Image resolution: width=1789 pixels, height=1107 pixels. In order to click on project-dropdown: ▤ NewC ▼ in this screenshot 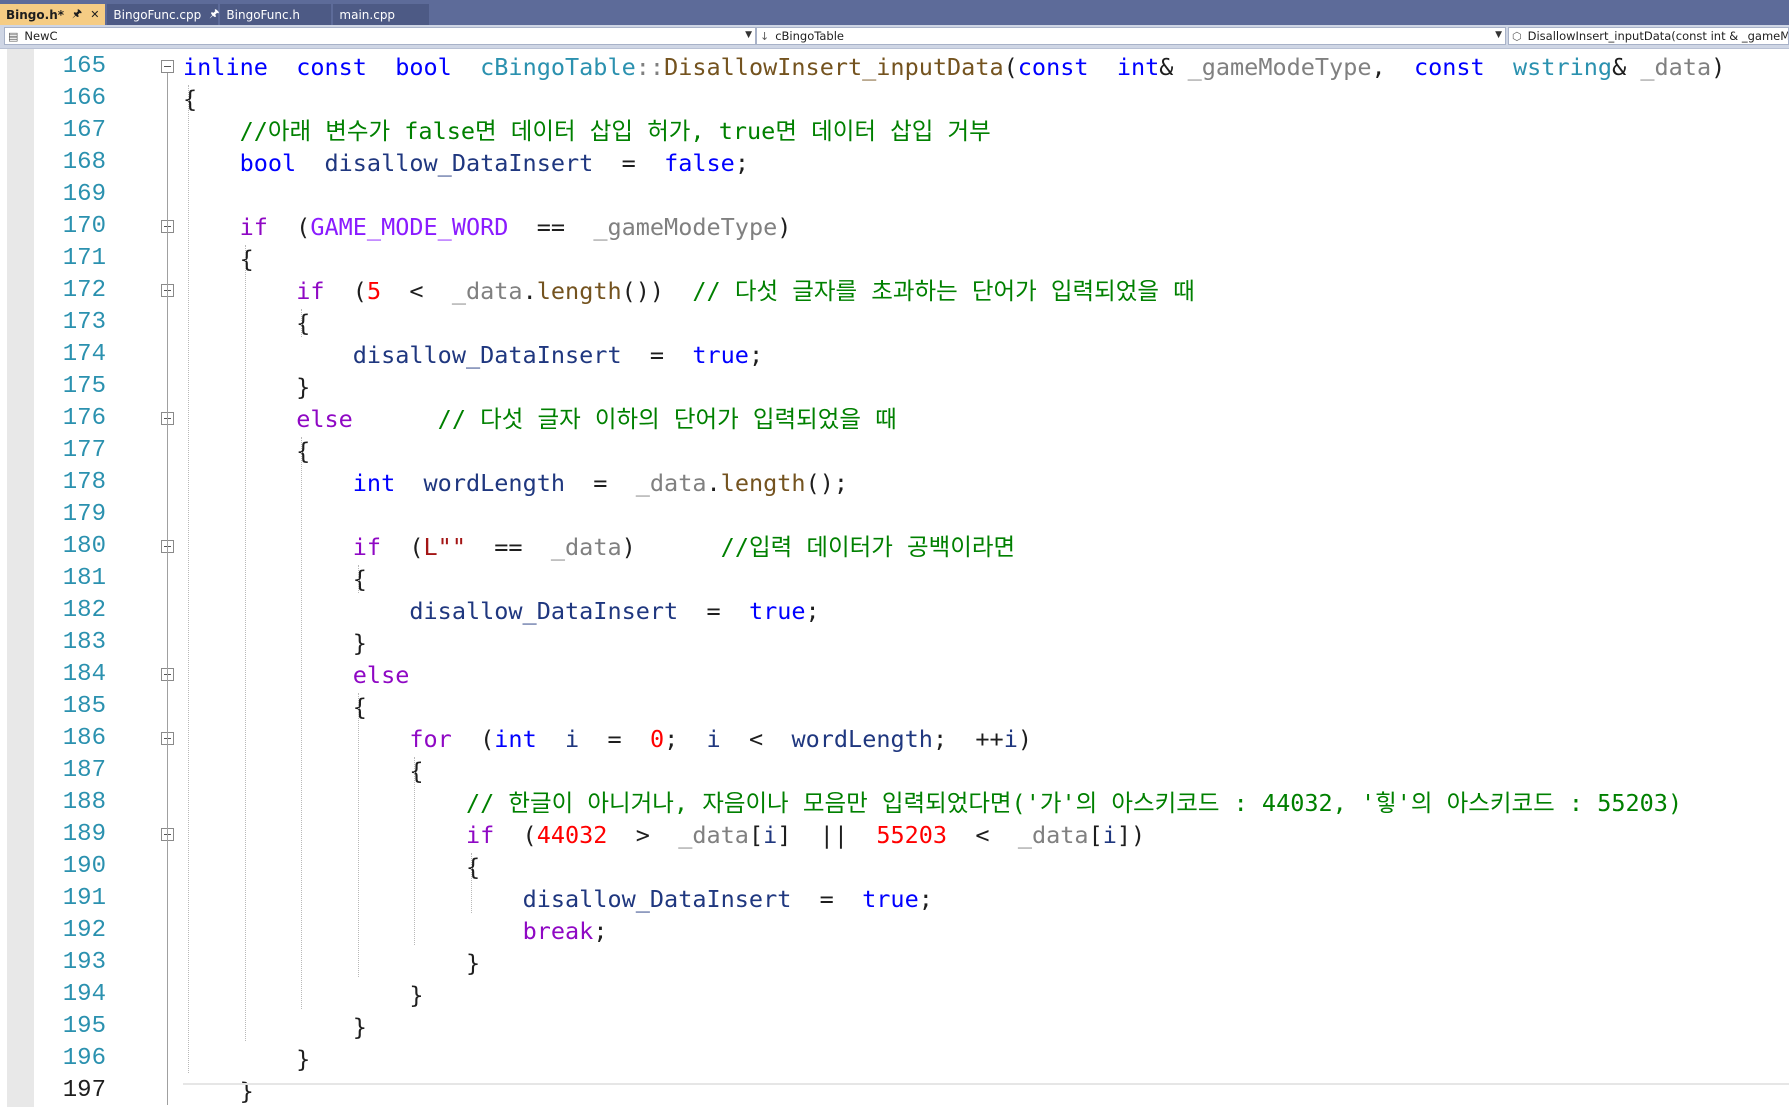, I will do `click(380, 36)`.